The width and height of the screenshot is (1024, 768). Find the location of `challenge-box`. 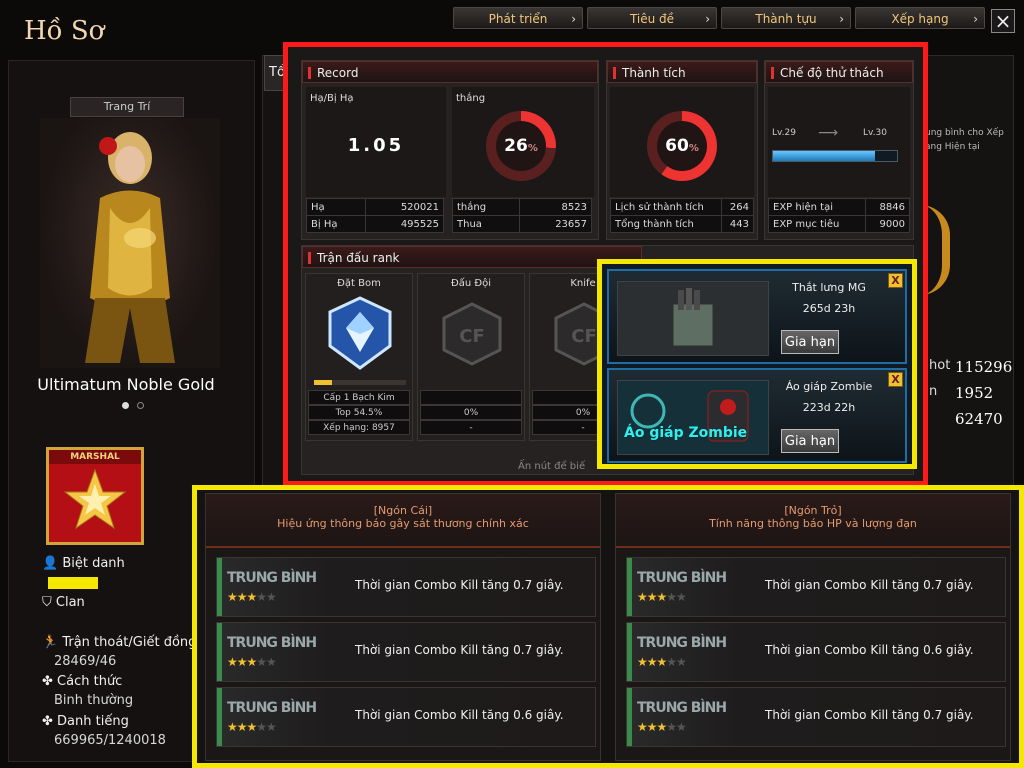

challenge-box is located at coordinates (839, 142).